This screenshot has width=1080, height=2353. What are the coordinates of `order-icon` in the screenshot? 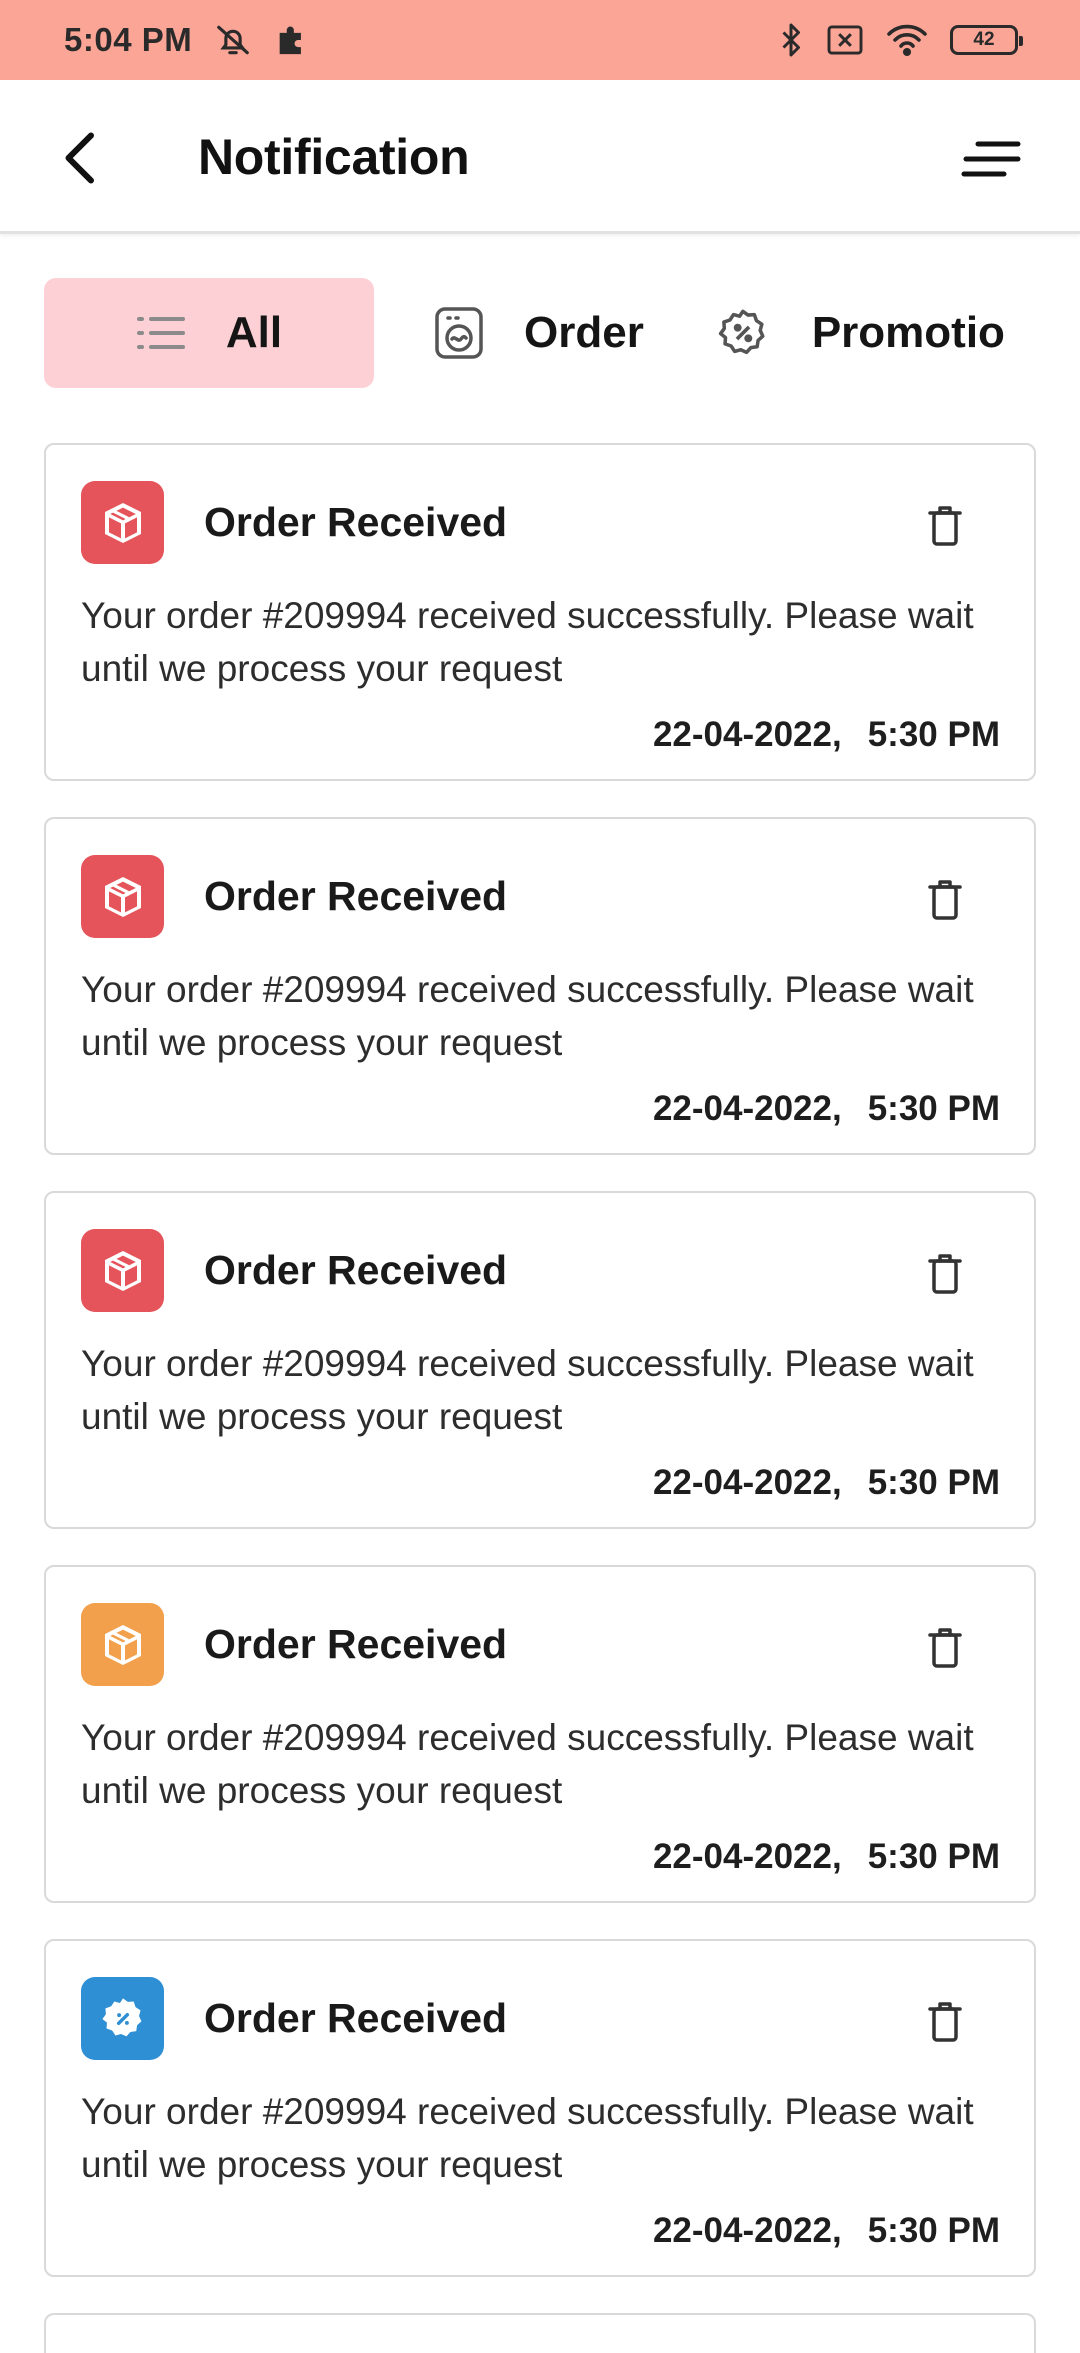 It's located at (459, 333).